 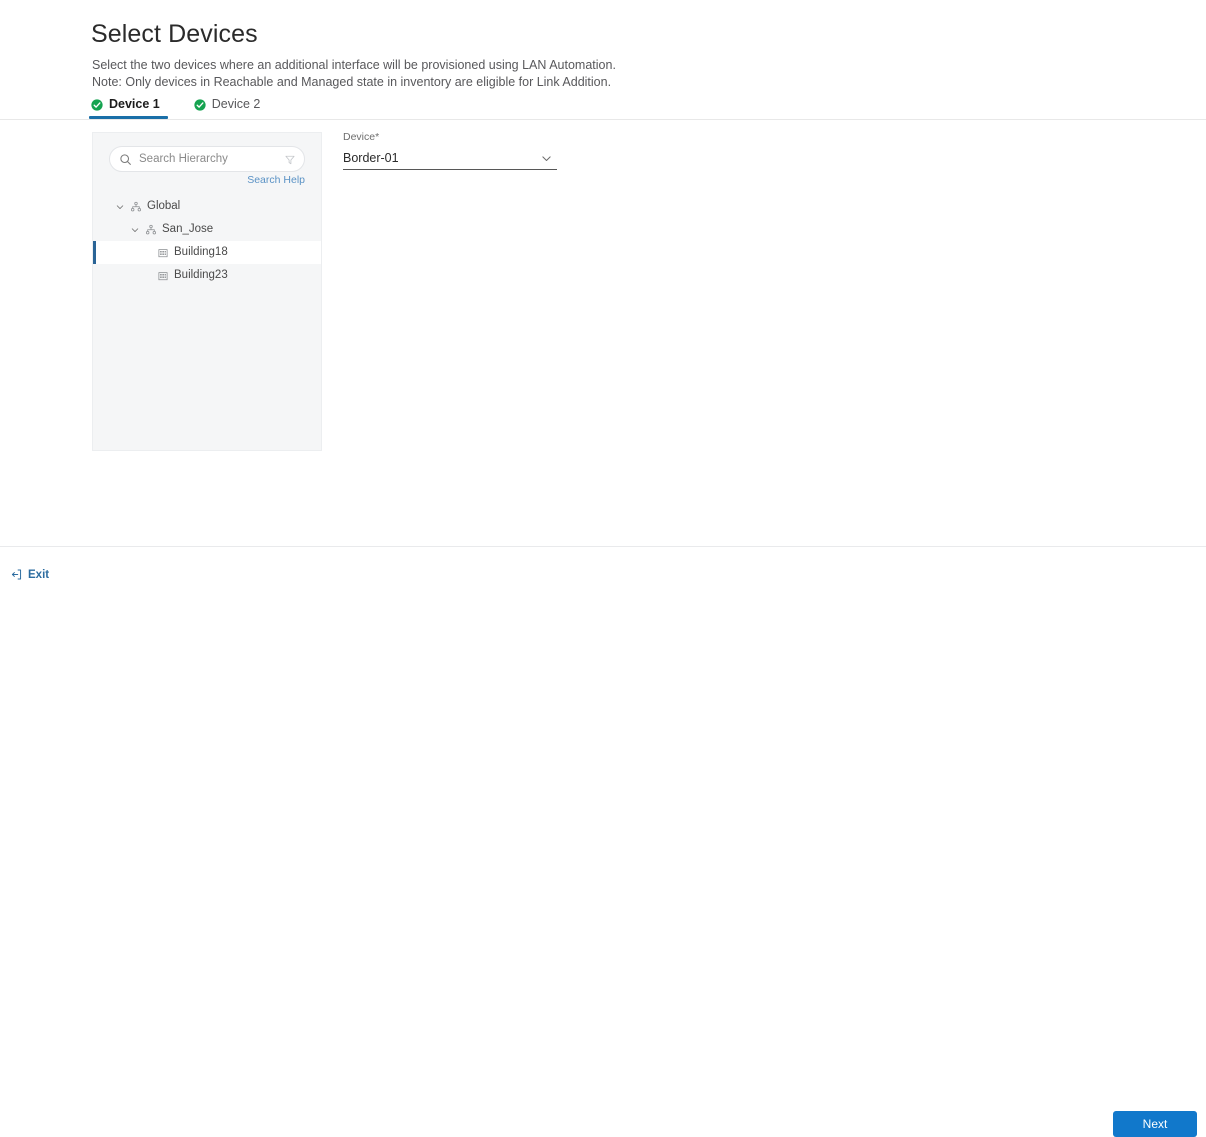 What do you see at coordinates (361, 137) in the screenshot?
I see `device-field-label: Device*` at bounding box center [361, 137].